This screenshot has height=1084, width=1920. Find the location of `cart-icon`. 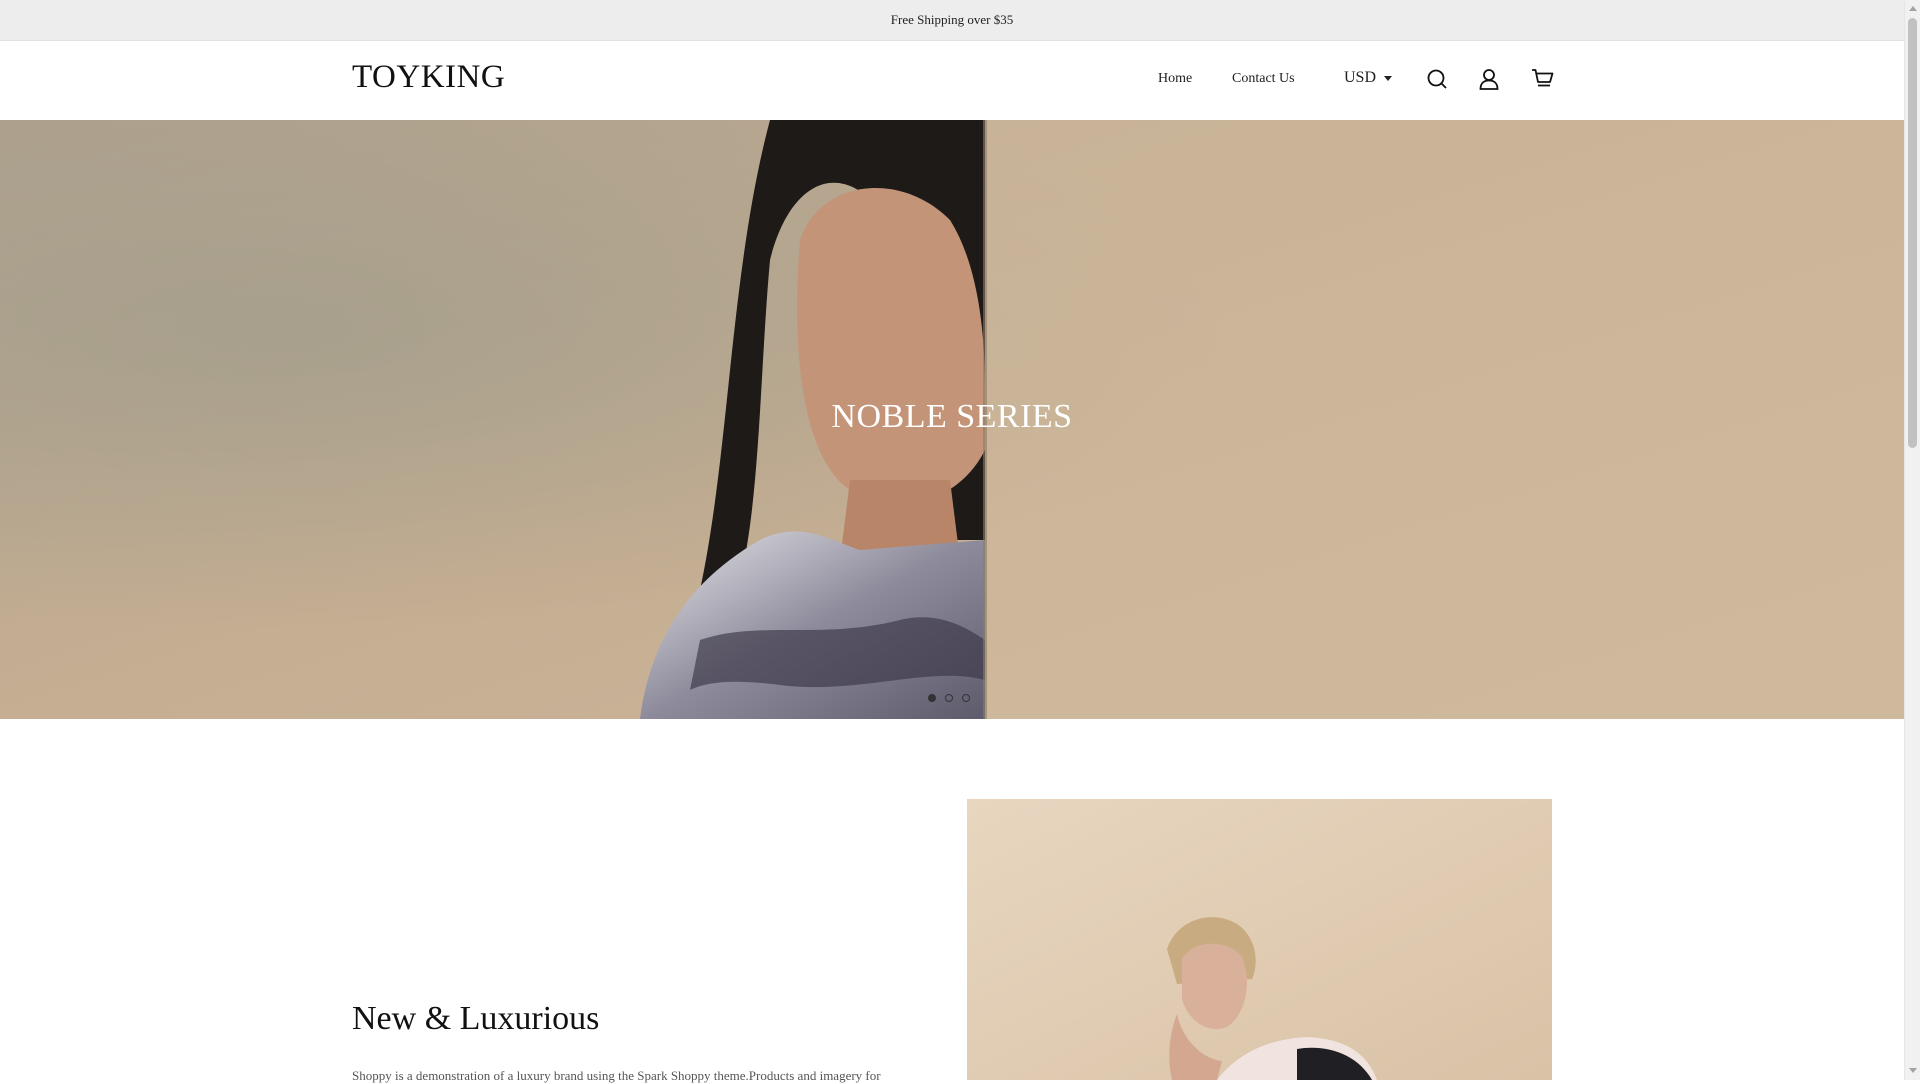

cart-icon is located at coordinates (1543, 79).